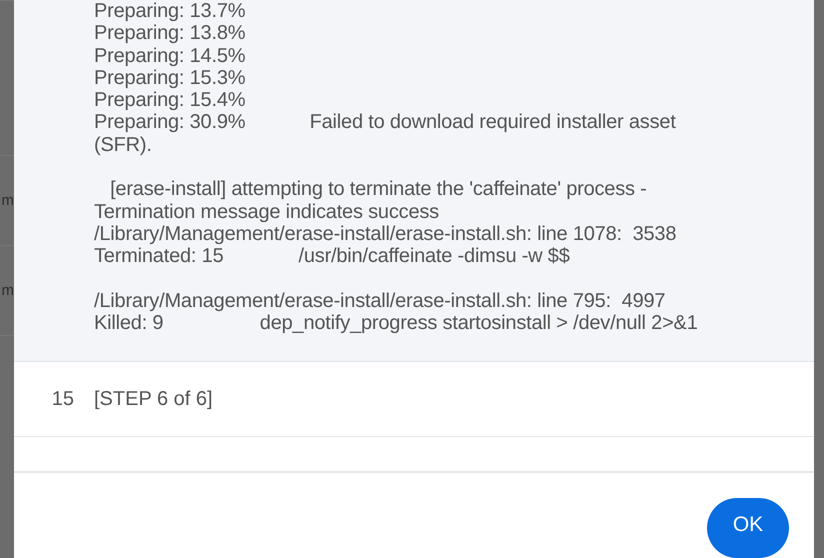  What do you see at coordinates (380, 301) in the screenshot?
I see `log-line: /Library/Management/erase-install/erase-install.sh: line 795: 4997` at bounding box center [380, 301].